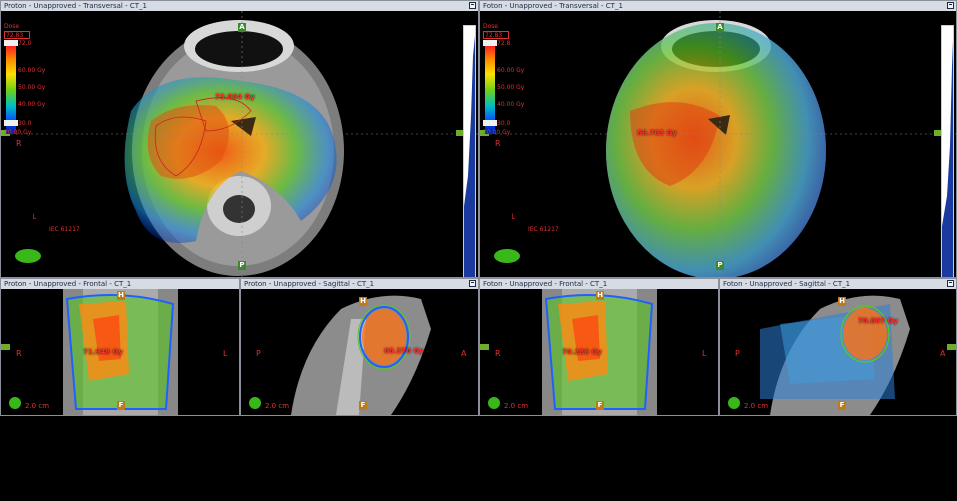 The height and width of the screenshot is (501, 957). Describe the element at coordinates (582, 352) in the screenshot. I see `dose-max-label: 70.286 Gy` at that location.